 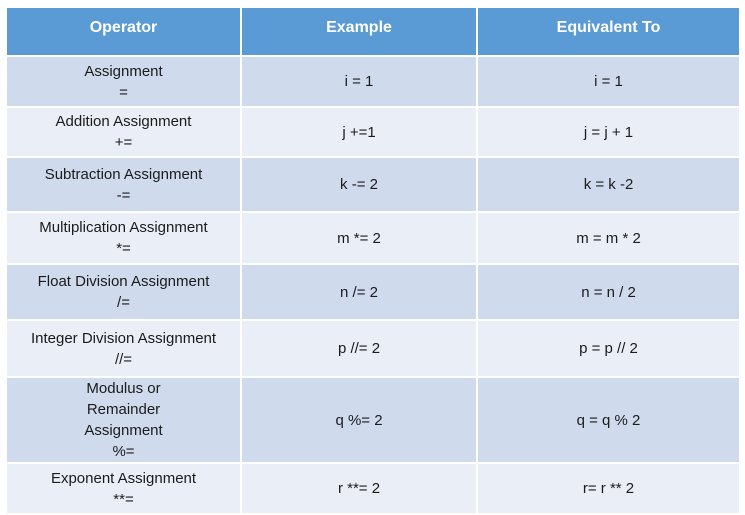 I want to click on operator-symbol: -=, so click(x=123, y=195).